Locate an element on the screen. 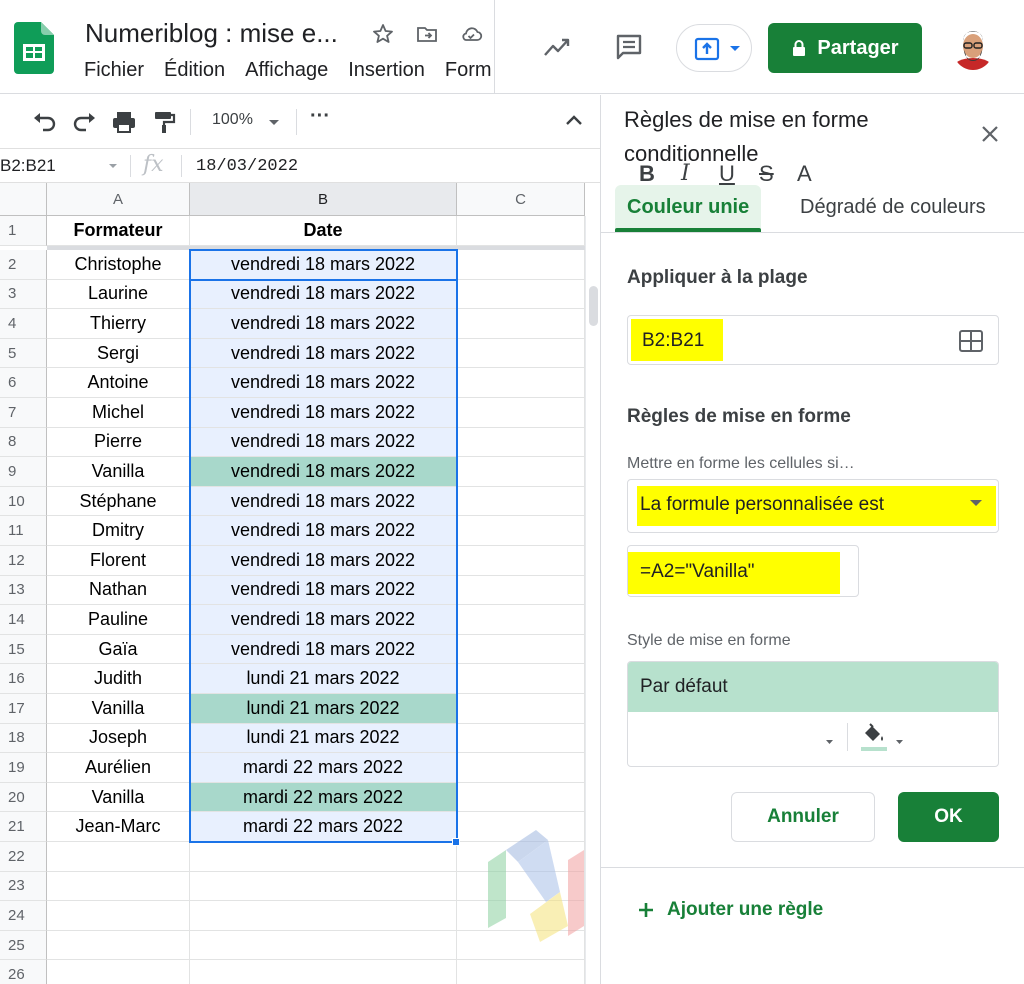  cell-header-date: Date is located at coordinates (323, 231).